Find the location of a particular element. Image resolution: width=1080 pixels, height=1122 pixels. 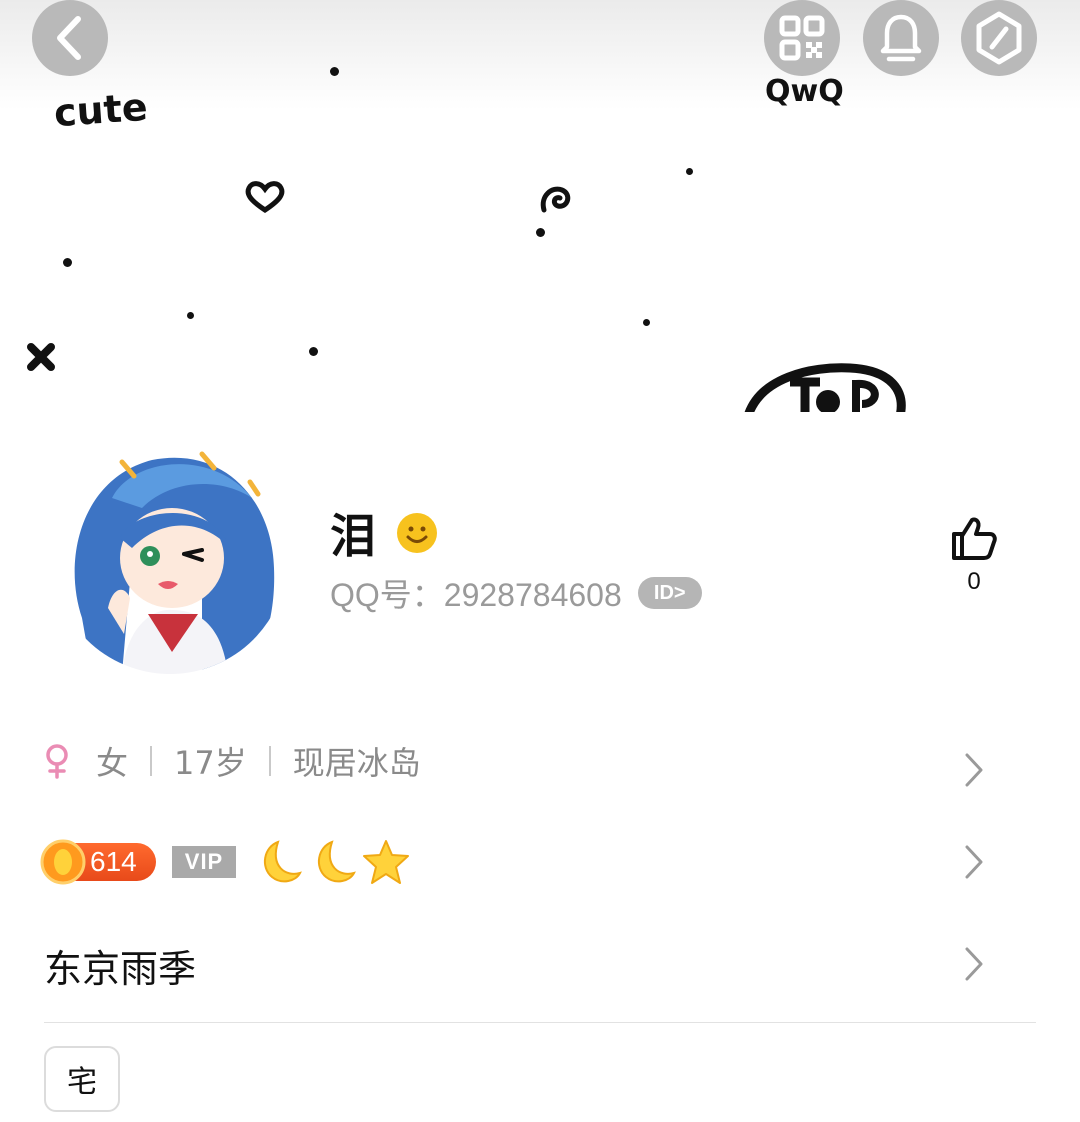

qq-number-row: QQ号：2928784608 ID> is located at coordinates (516, 593).